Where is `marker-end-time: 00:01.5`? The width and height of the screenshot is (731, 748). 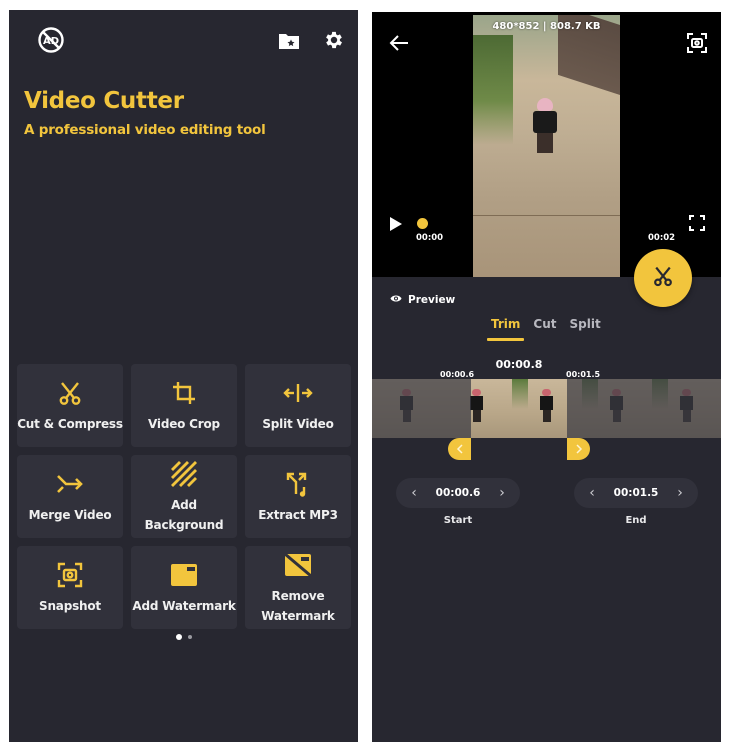
marker-end-time: 00:01.5 is located at coordinates (583, 374).